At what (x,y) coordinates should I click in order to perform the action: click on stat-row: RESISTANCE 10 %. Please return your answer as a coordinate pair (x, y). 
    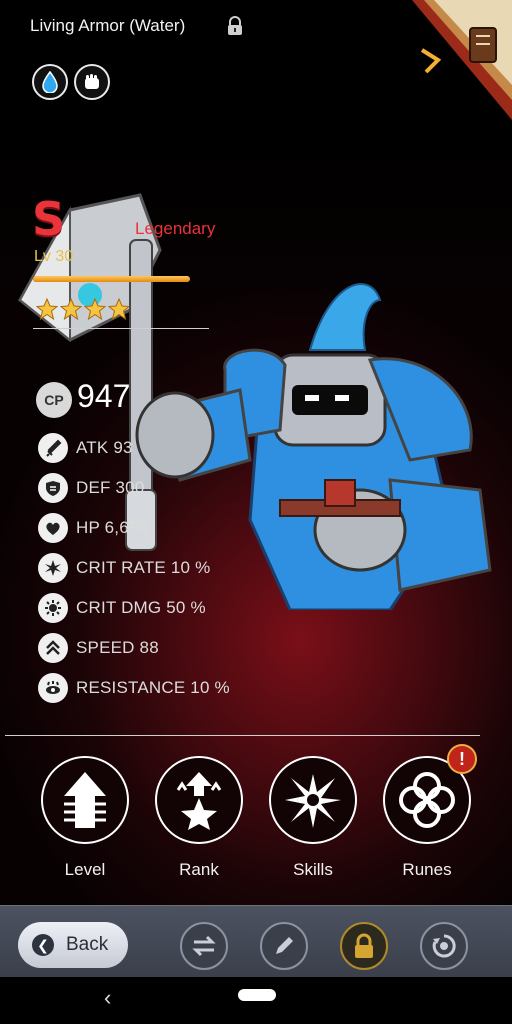
    Looking at the image, I should click on (134, 688).